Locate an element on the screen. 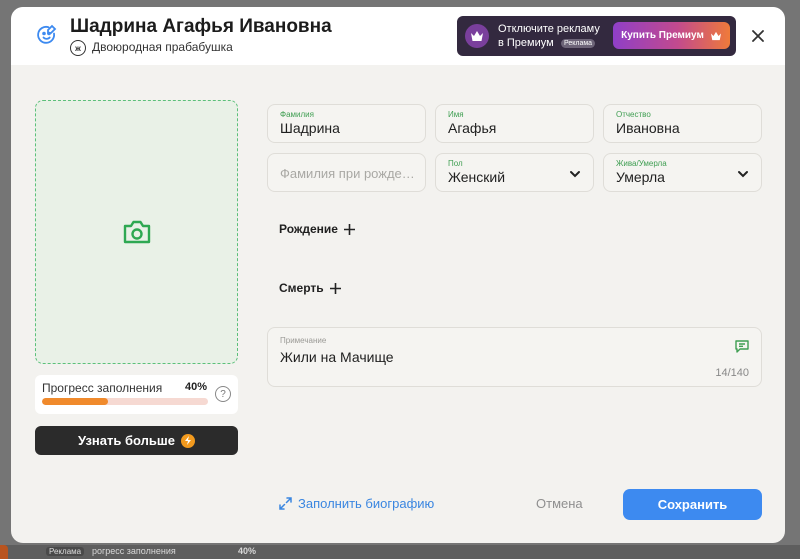  first-name-field: Имя Агафья is located at coordinates (514, 123).